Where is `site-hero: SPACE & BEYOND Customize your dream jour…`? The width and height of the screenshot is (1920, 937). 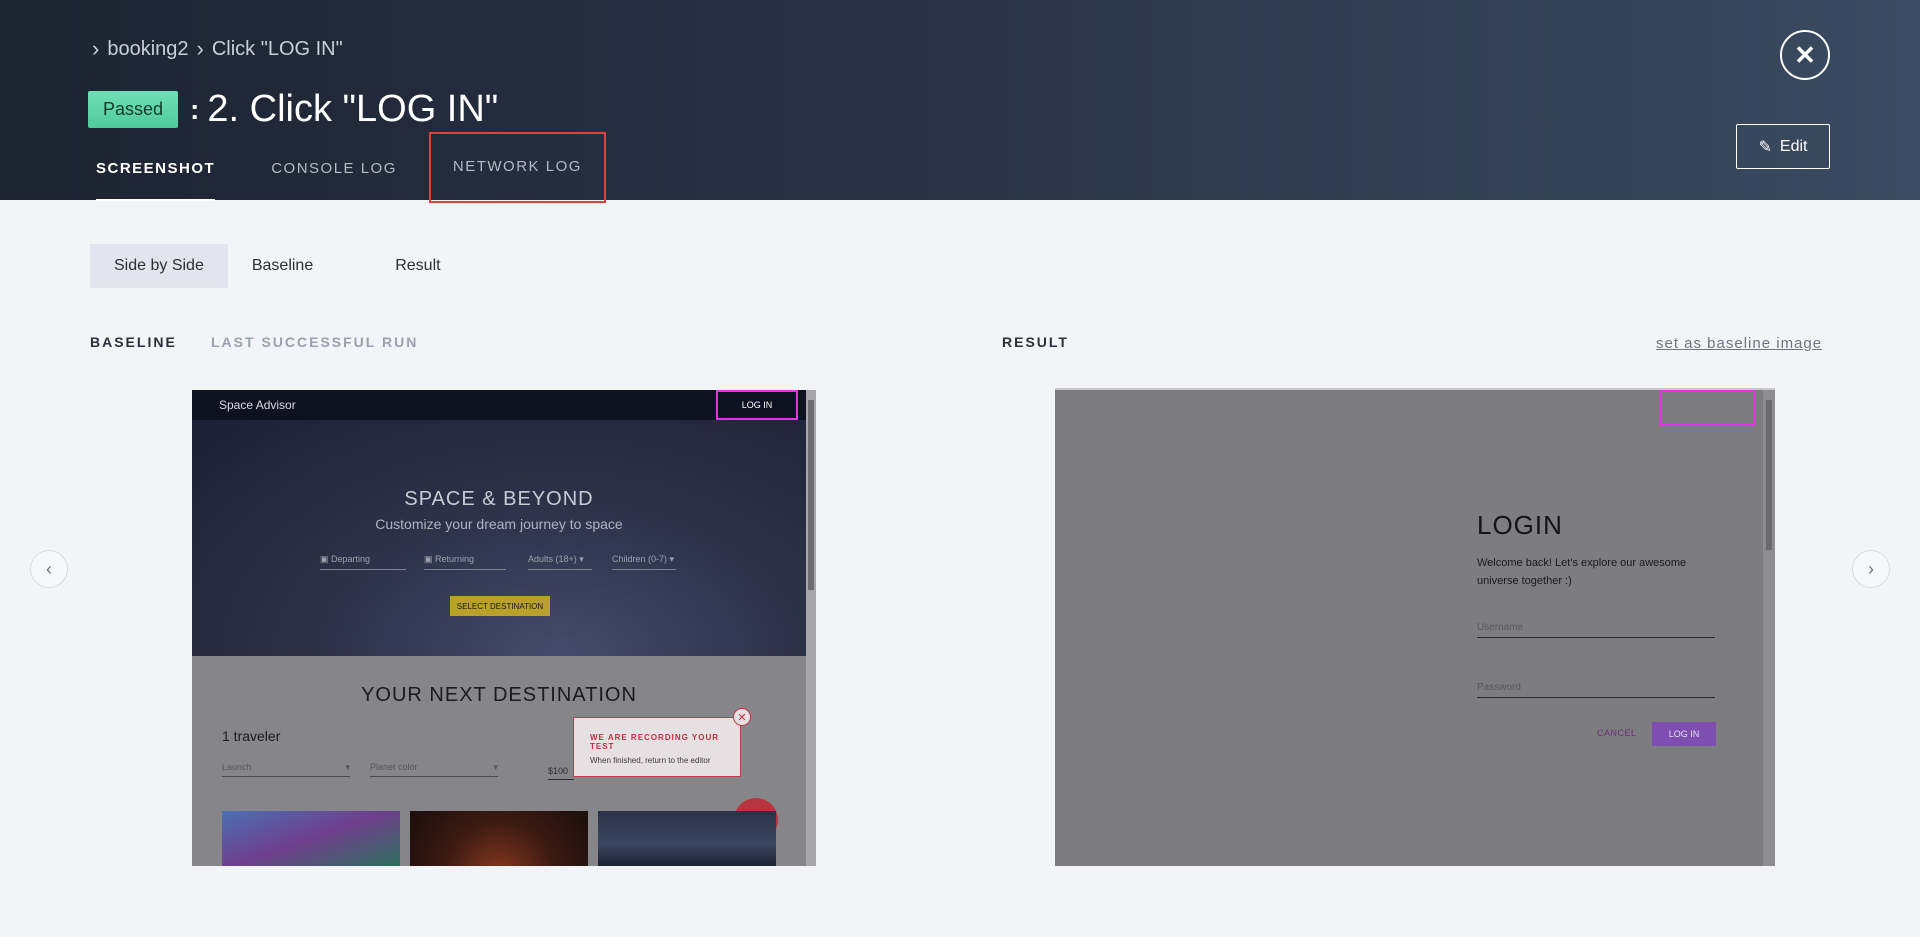
site-hero: SPACE & BEYOND Customize your dream jour… is located at coordinates (499, 538).